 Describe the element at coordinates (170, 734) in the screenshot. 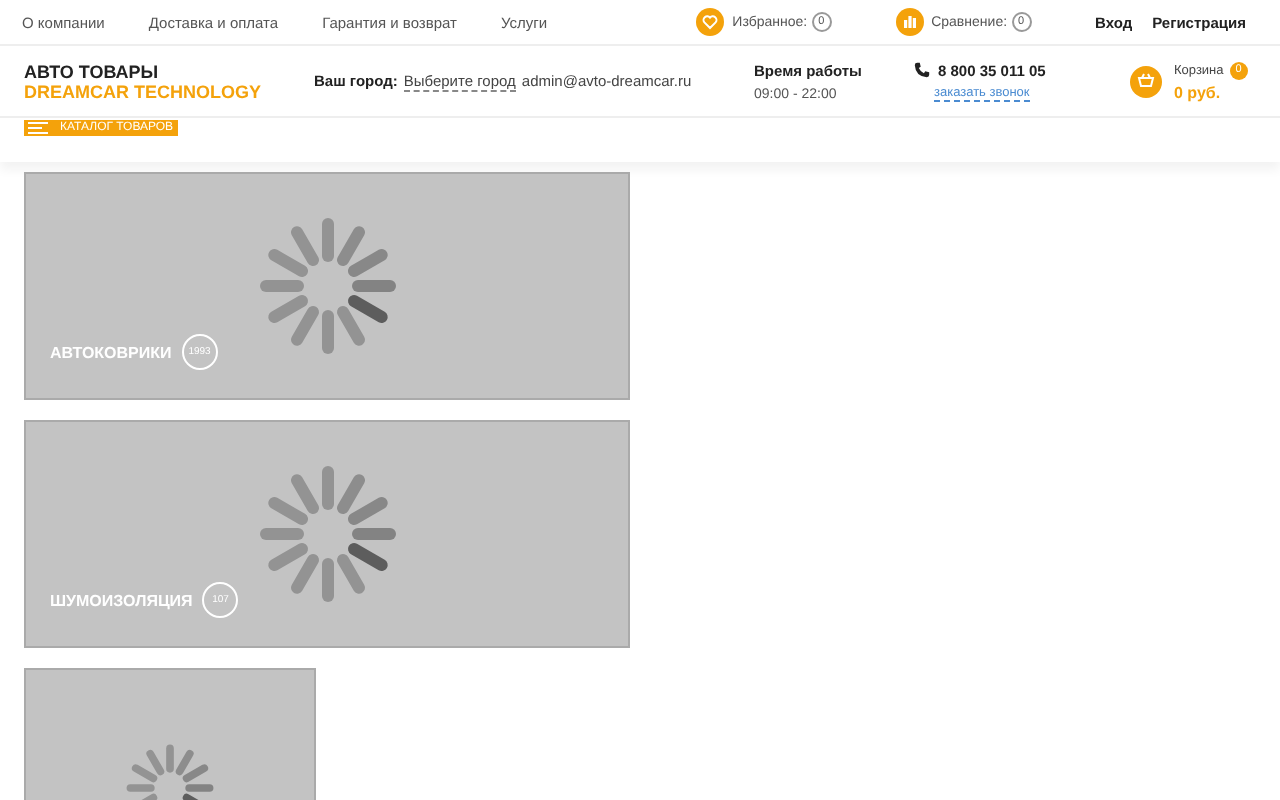

I see `category-tile` at that location.